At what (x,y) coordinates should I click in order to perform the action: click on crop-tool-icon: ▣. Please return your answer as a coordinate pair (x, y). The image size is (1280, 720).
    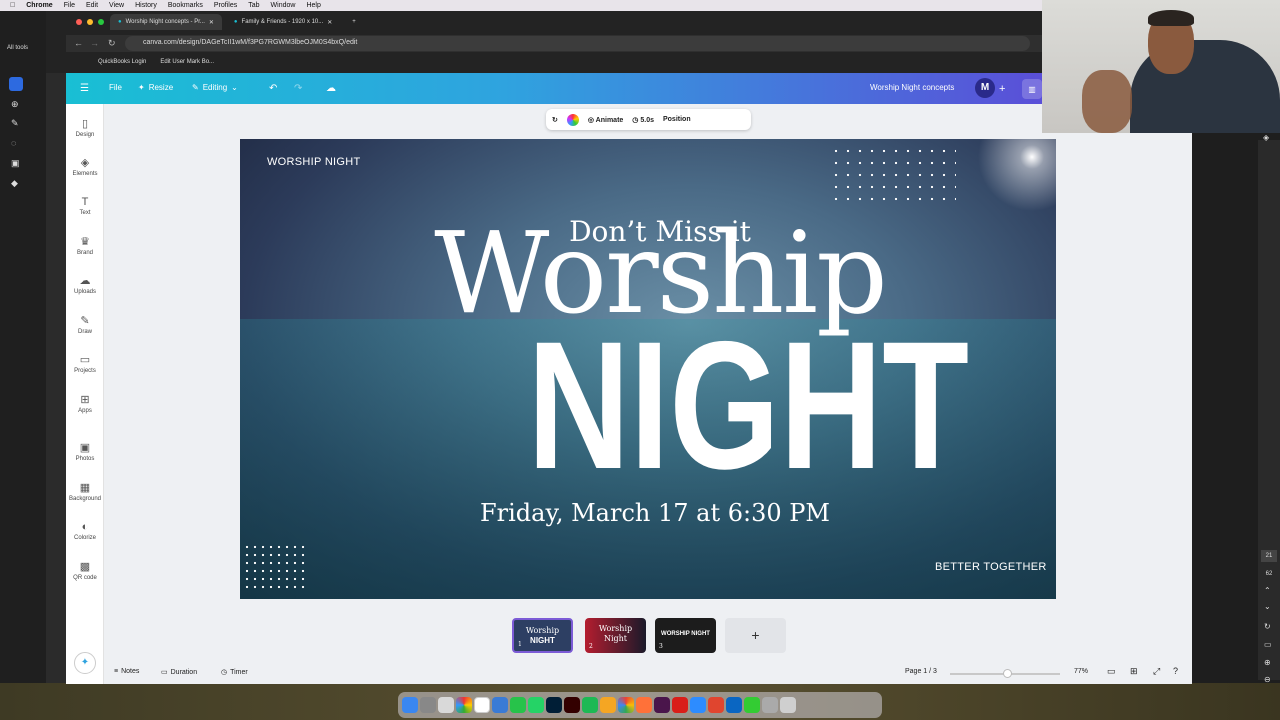
    Looking at the image, I should click on (15, 163).